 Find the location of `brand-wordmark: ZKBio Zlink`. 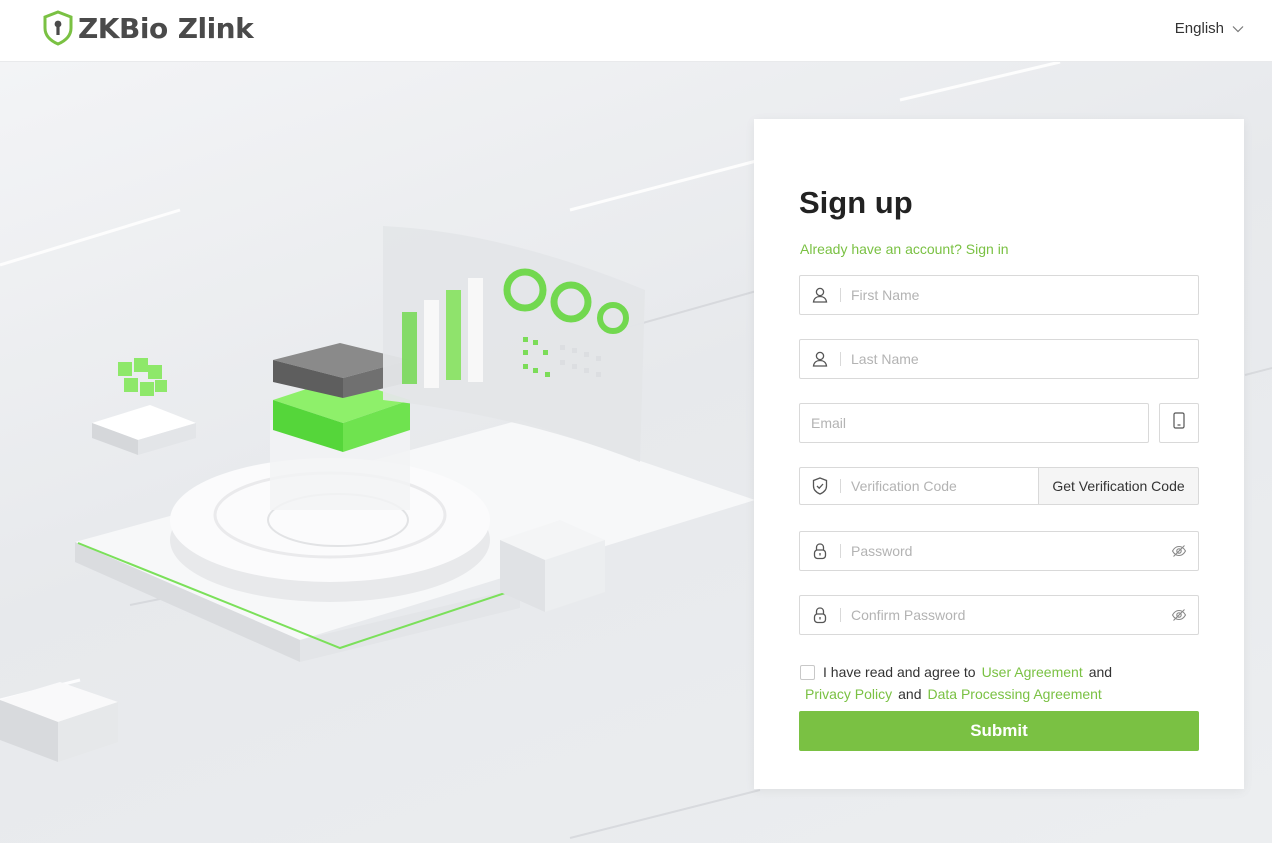

brand-wordmark: ZKBio Zlink is located at coordinates (166, 28).